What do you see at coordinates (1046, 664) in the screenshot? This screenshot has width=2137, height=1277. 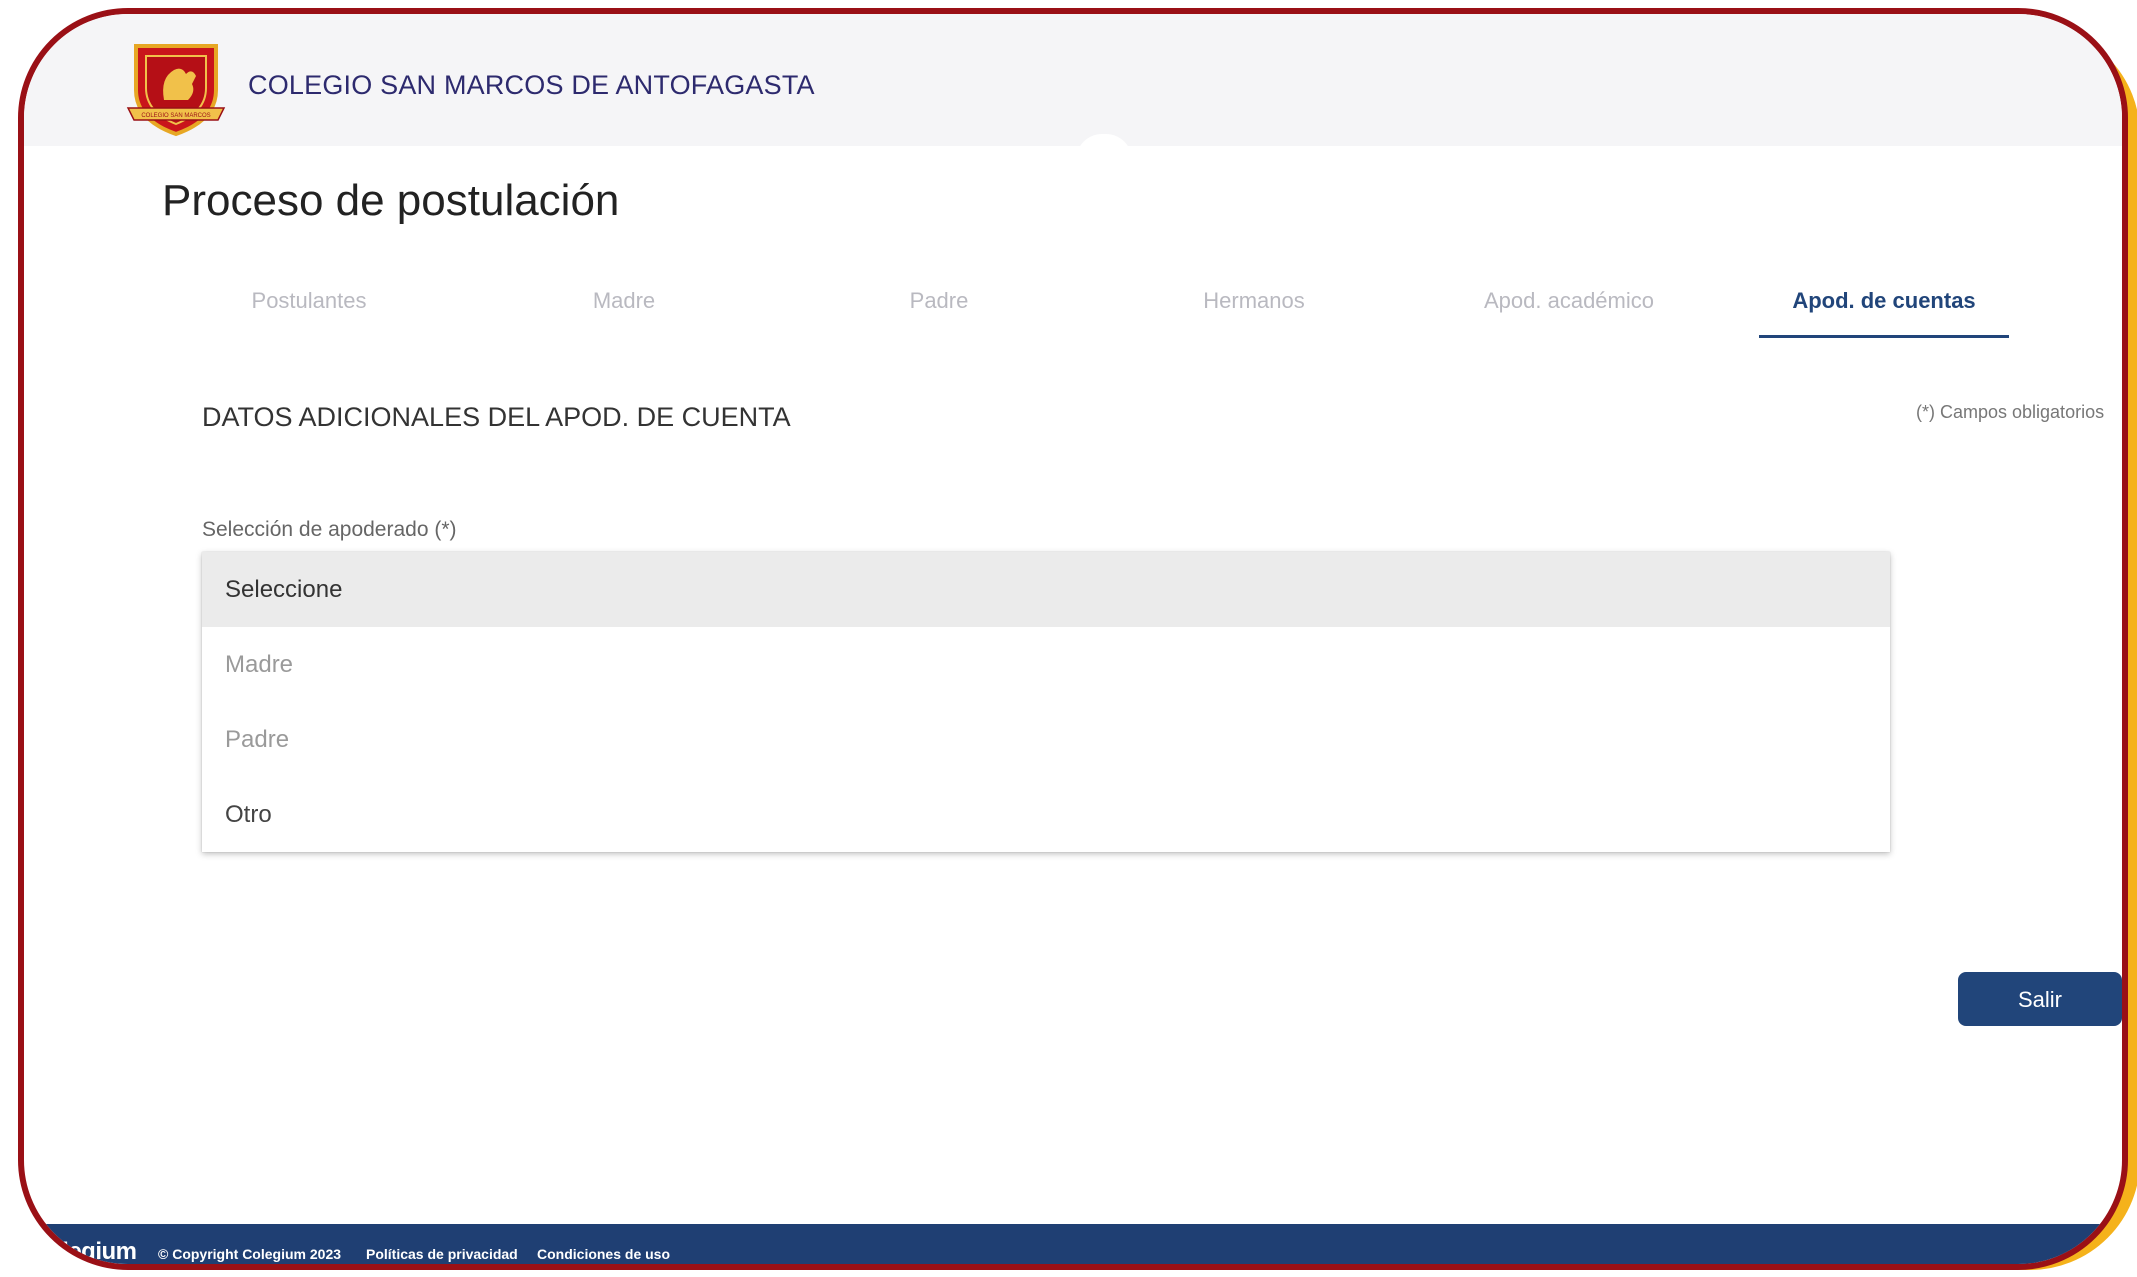 I see `option-madre: Madre` at bounding box center [1046, 664].